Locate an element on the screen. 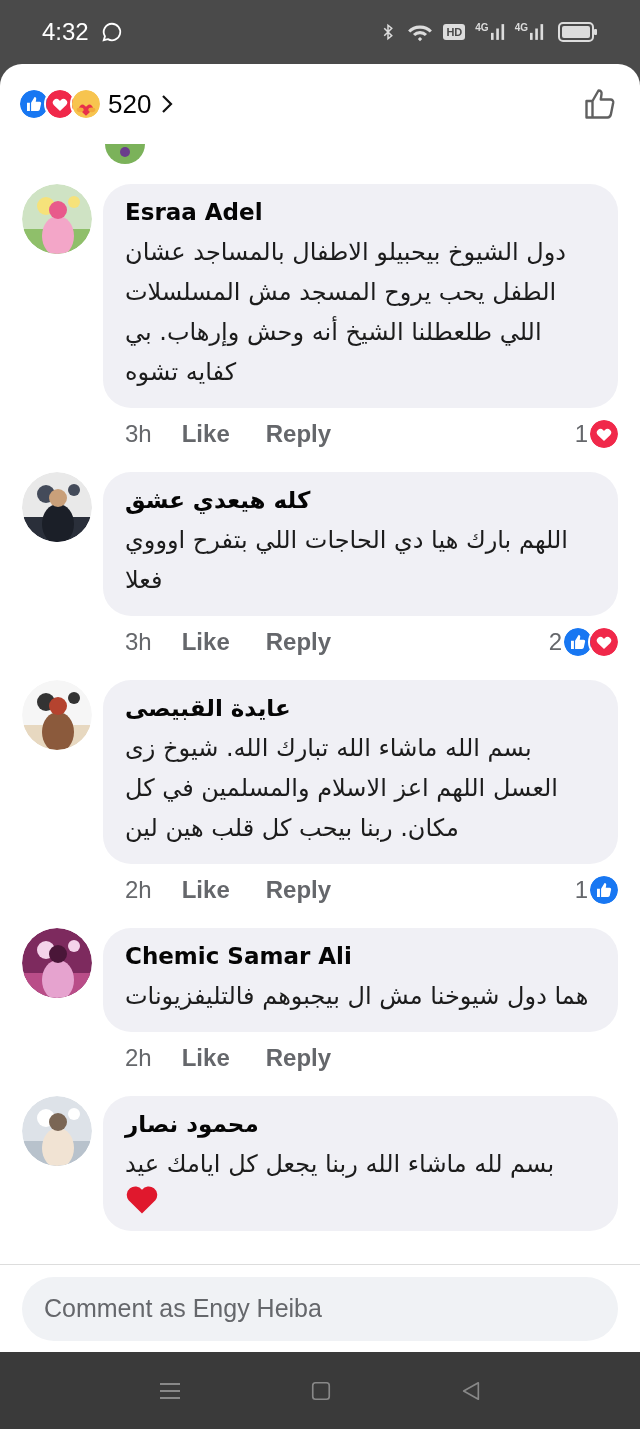 The width and height of the screenshot is (640, 1429). comment-author: Esraa Adel is located at coordinates (360, 212).